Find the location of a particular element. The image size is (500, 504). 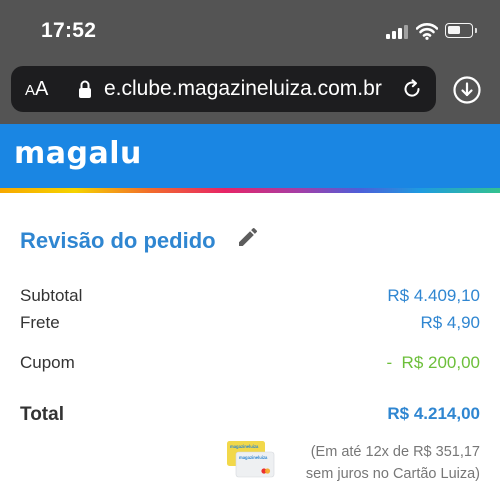

text-size-button: AA is located at coordinates (36, 89).